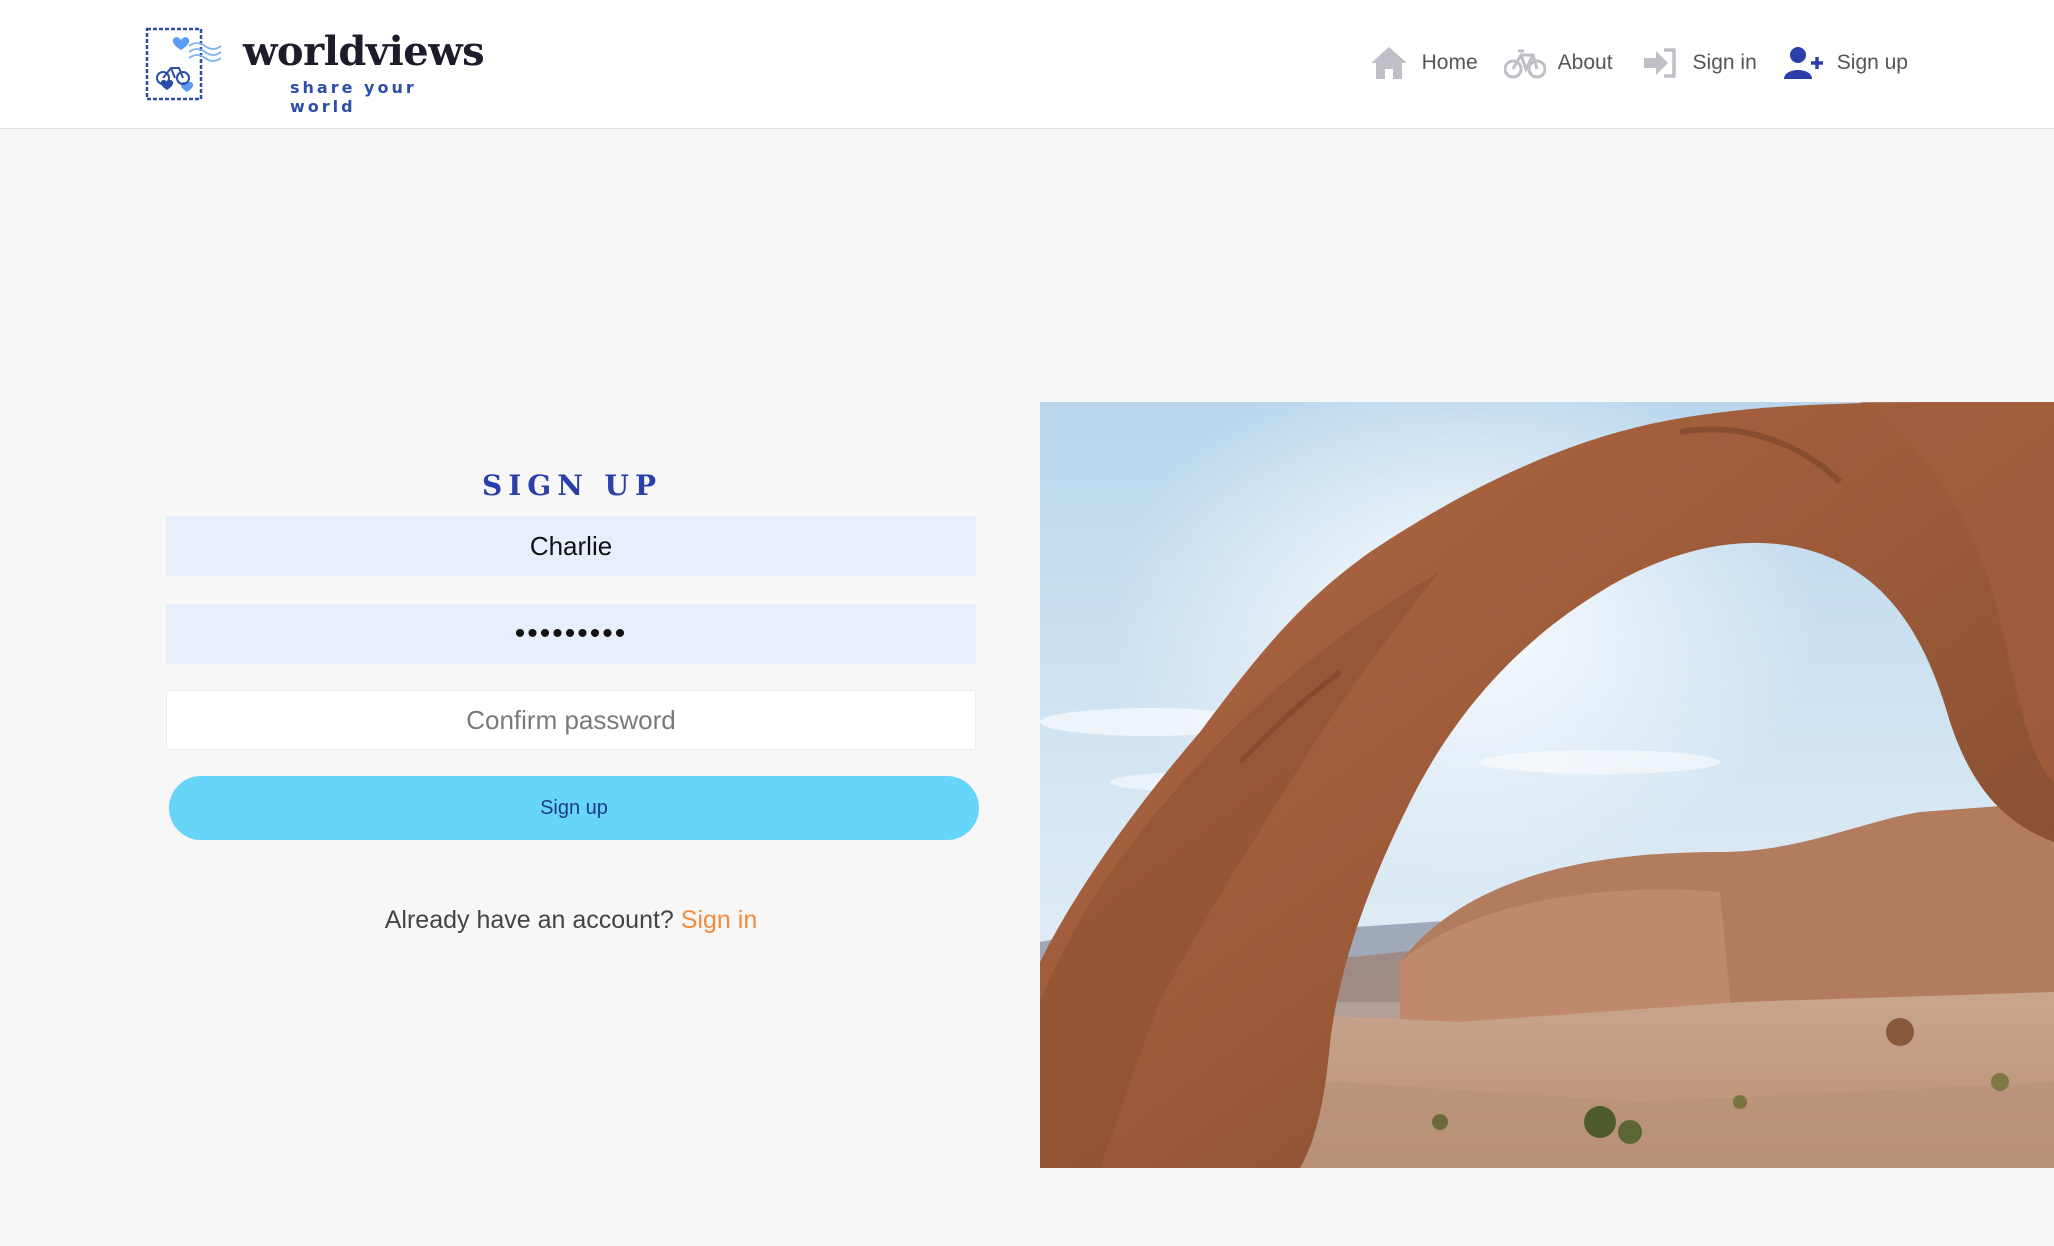  I want to click on user-plus-icon, so click(1804, 63).